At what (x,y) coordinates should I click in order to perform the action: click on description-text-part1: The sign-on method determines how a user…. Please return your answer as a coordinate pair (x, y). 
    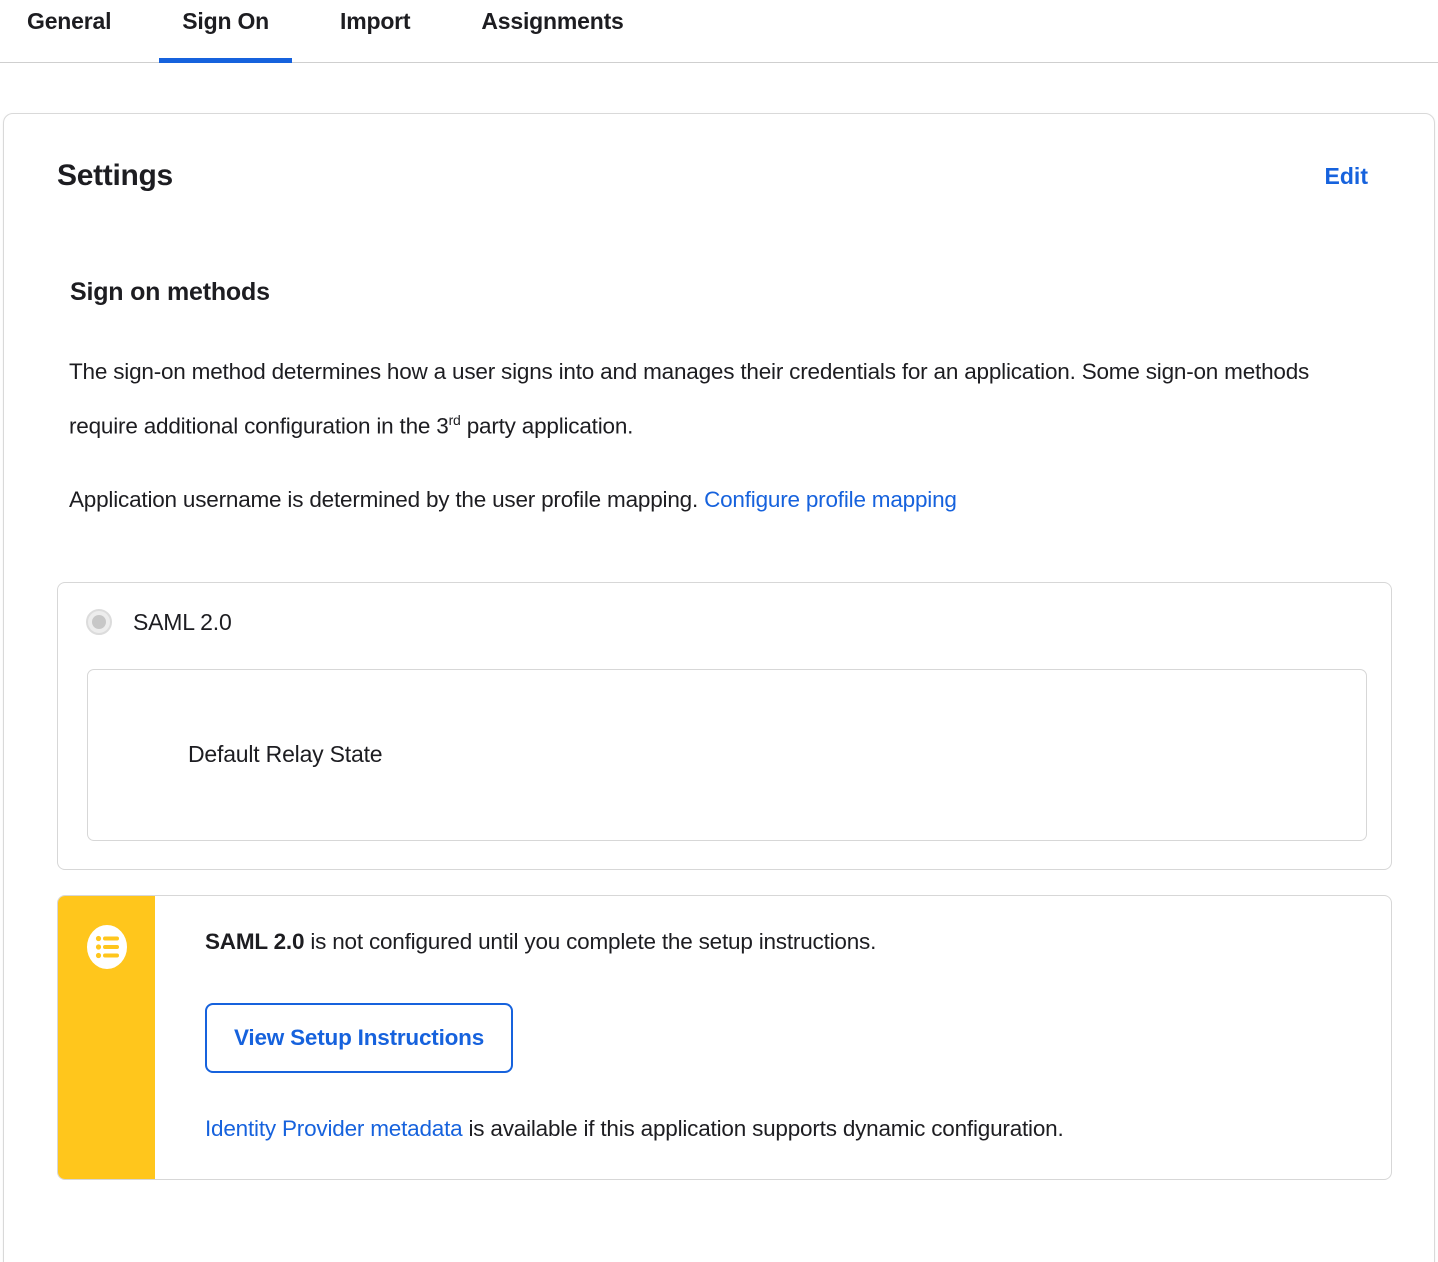
    Looking at the image, I should click on (689, 399).